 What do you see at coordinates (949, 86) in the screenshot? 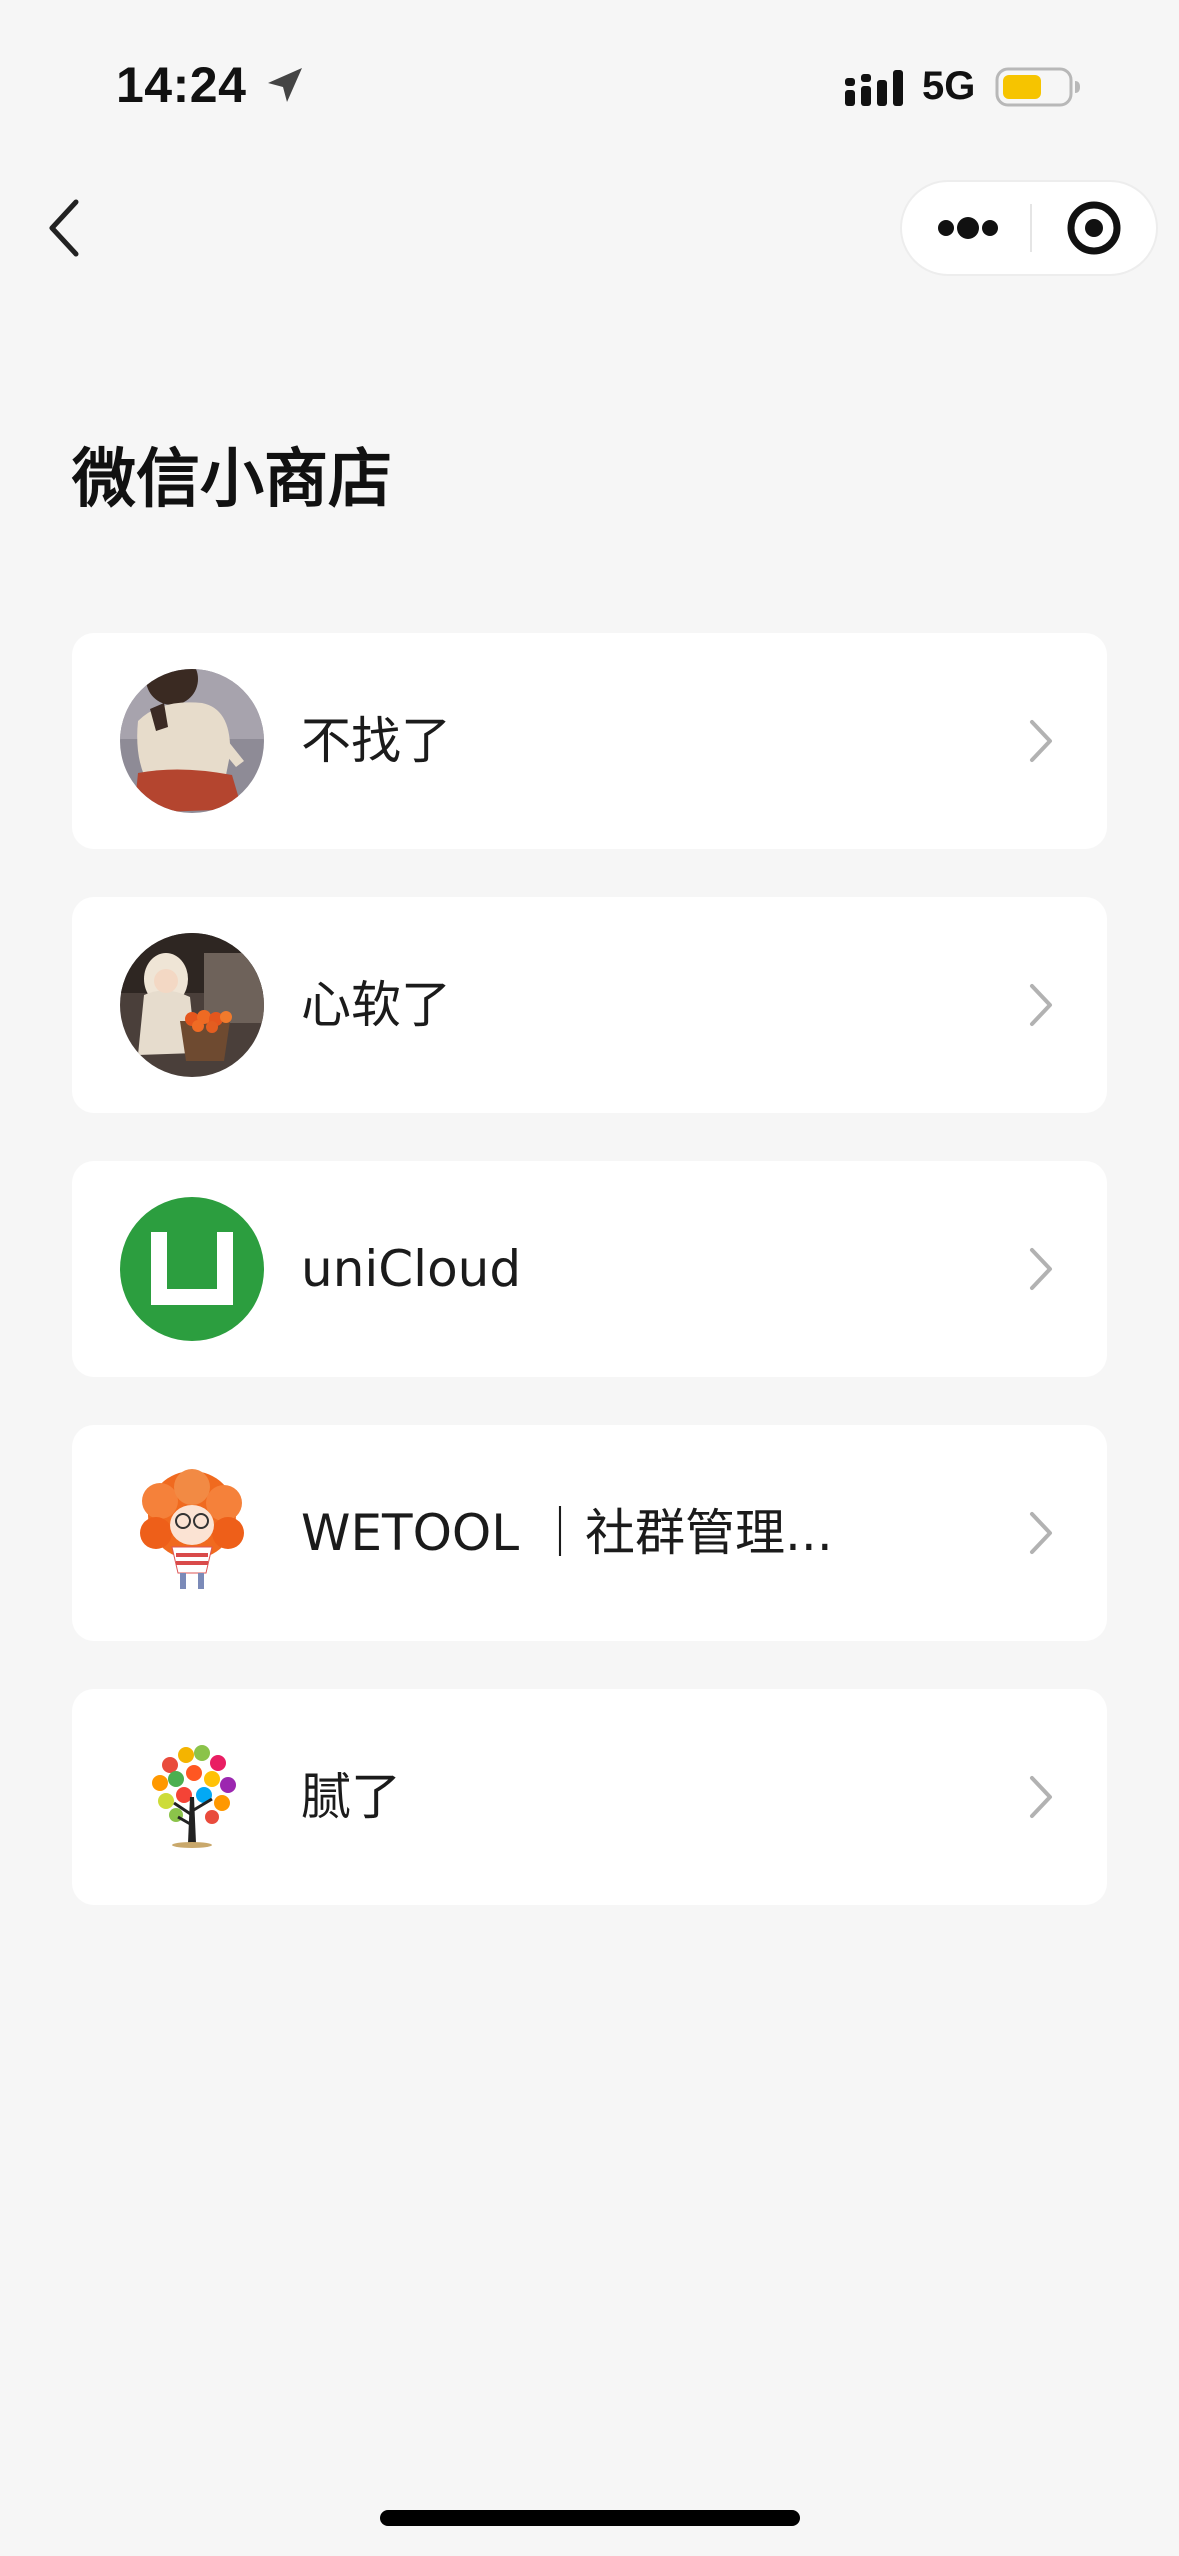
I see `network-label: 5G` at bounding box center [949, 86].